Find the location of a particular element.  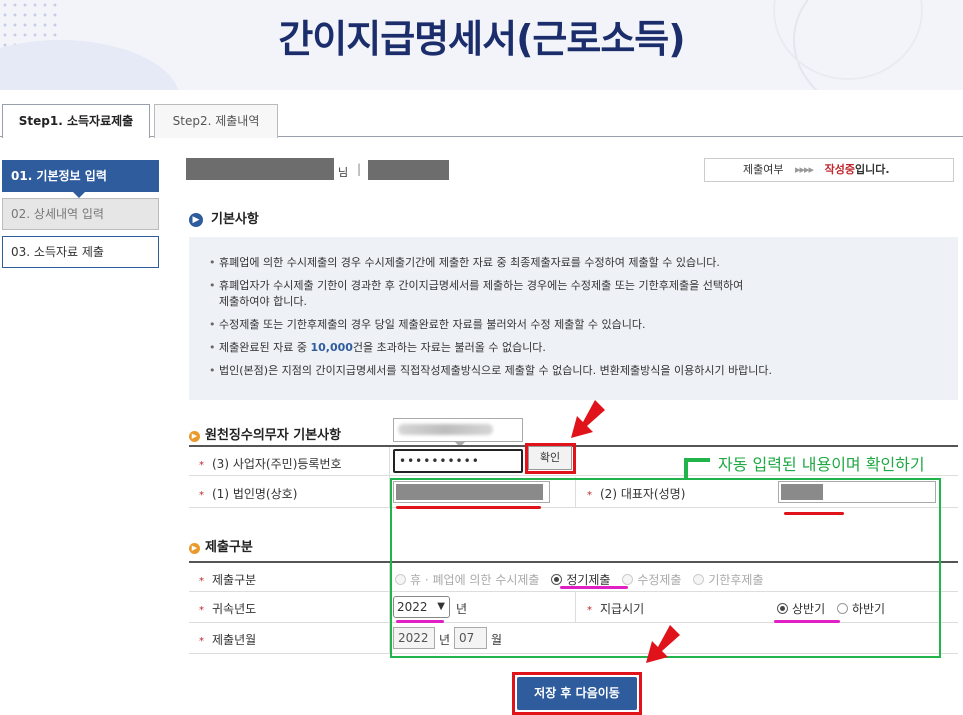

basic-section-title: ▶ 기본사항 is located at coordinates (224, 217).